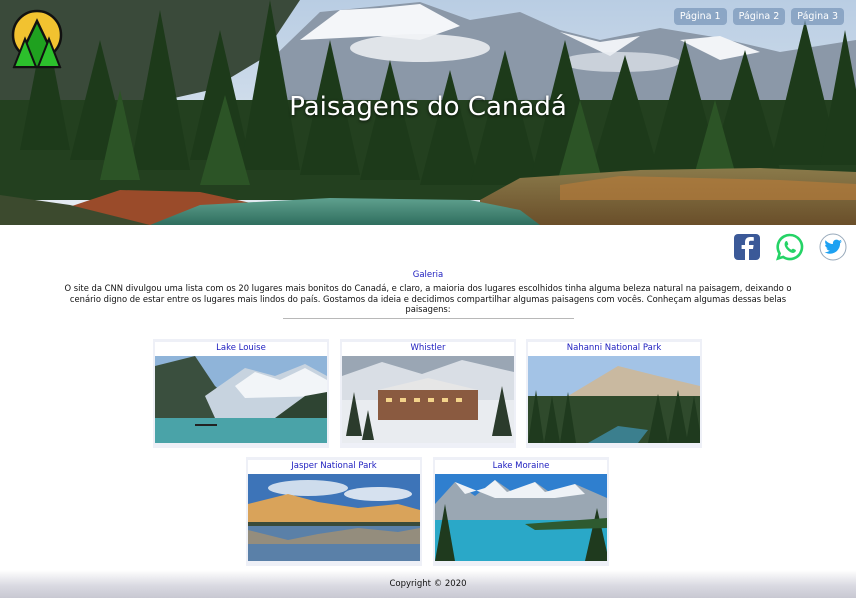 The height and width of the screenshot is (598, 856). I want to click on twitter-icon, so click(833, 247).